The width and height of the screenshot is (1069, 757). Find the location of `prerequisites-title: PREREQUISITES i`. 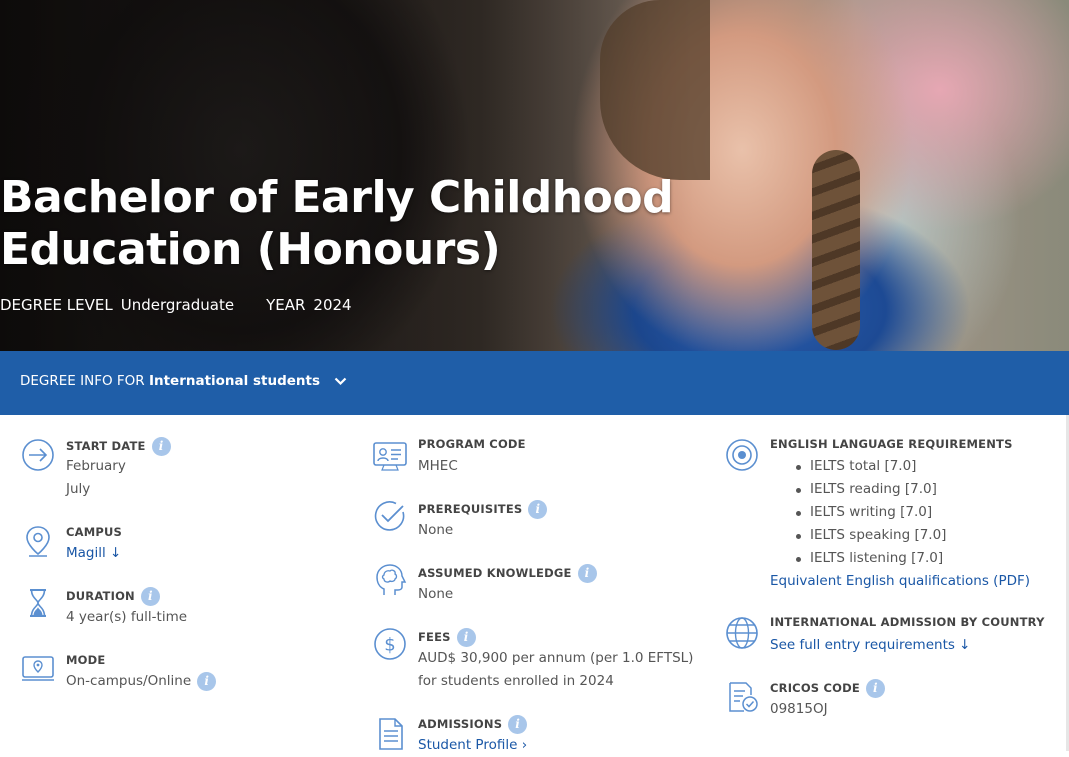

prerequisites-title: PREREQUISITES i is located at coordinates (483, 509).